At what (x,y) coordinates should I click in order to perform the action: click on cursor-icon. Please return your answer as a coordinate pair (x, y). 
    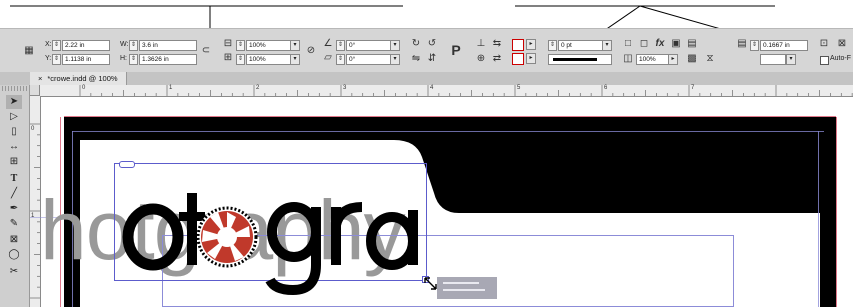
    Looking at the image, I should click on (430, 283).